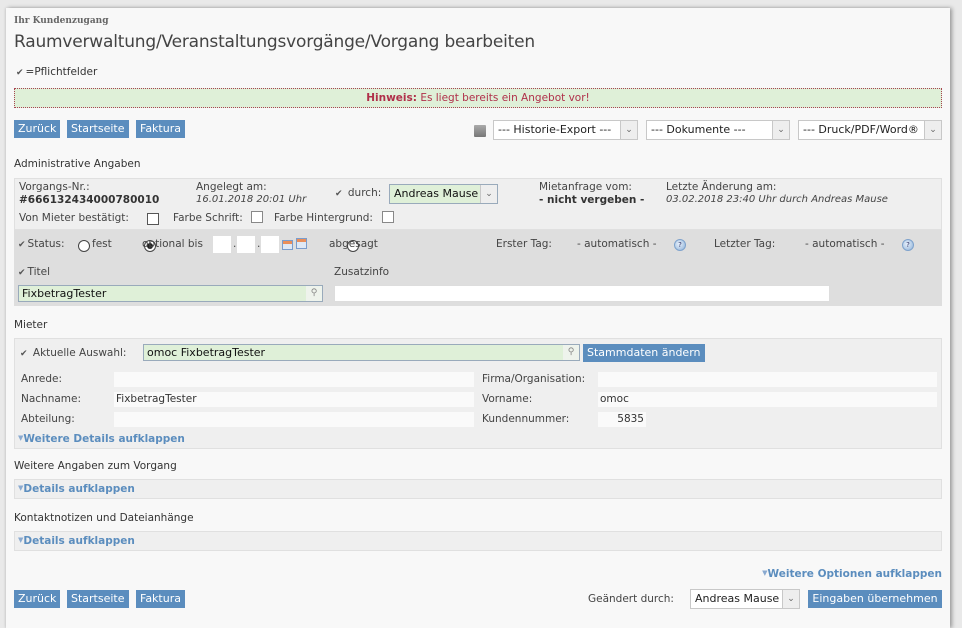  I want to click on notes-expand-link: ▼Details aufklappen, so click(76, 541).